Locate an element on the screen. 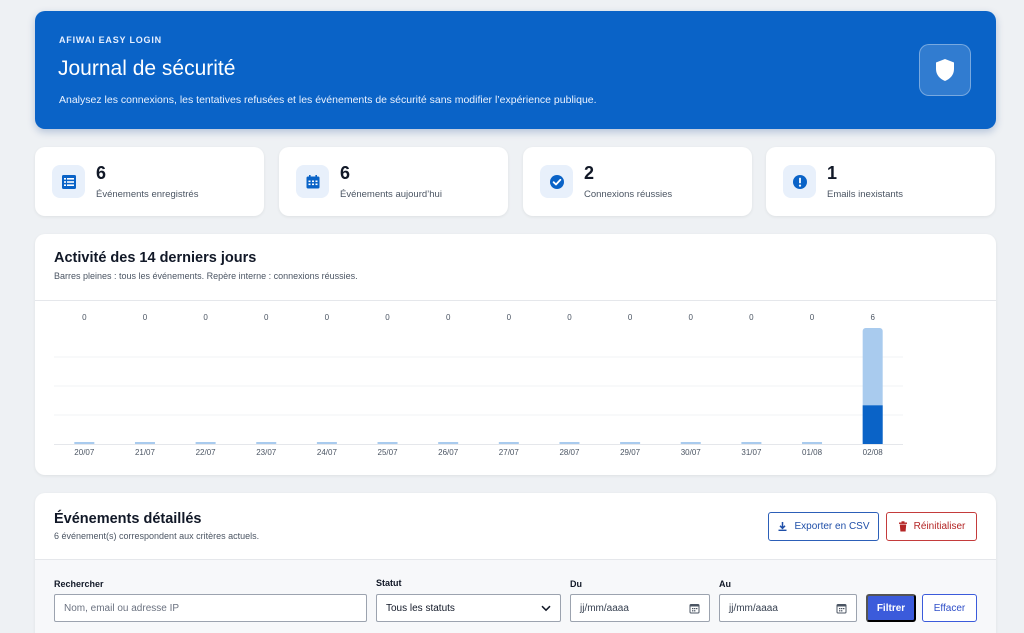  stat-card-successful-logins: 2 Connexions réussies is located at coordinates (637, 181).